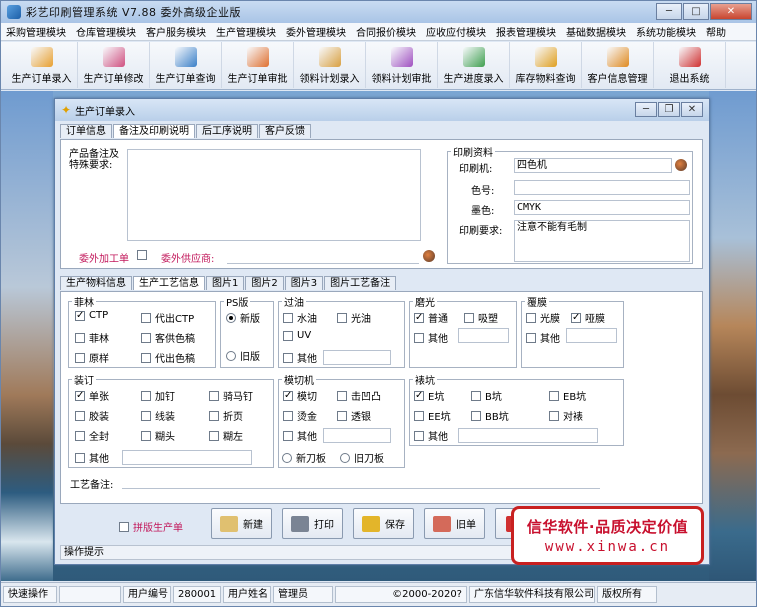 The width and height of the screenshot is (757, 607). I want to click on toolbar-button: 生产进度录入, so click(474, 65).